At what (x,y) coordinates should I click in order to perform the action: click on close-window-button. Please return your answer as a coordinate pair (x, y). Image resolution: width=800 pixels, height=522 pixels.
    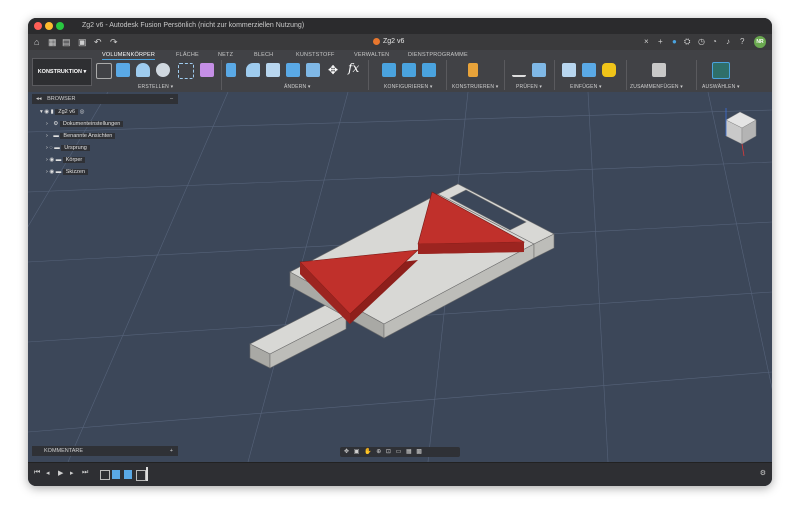
    Looking at the image, I should click on (38, 26).